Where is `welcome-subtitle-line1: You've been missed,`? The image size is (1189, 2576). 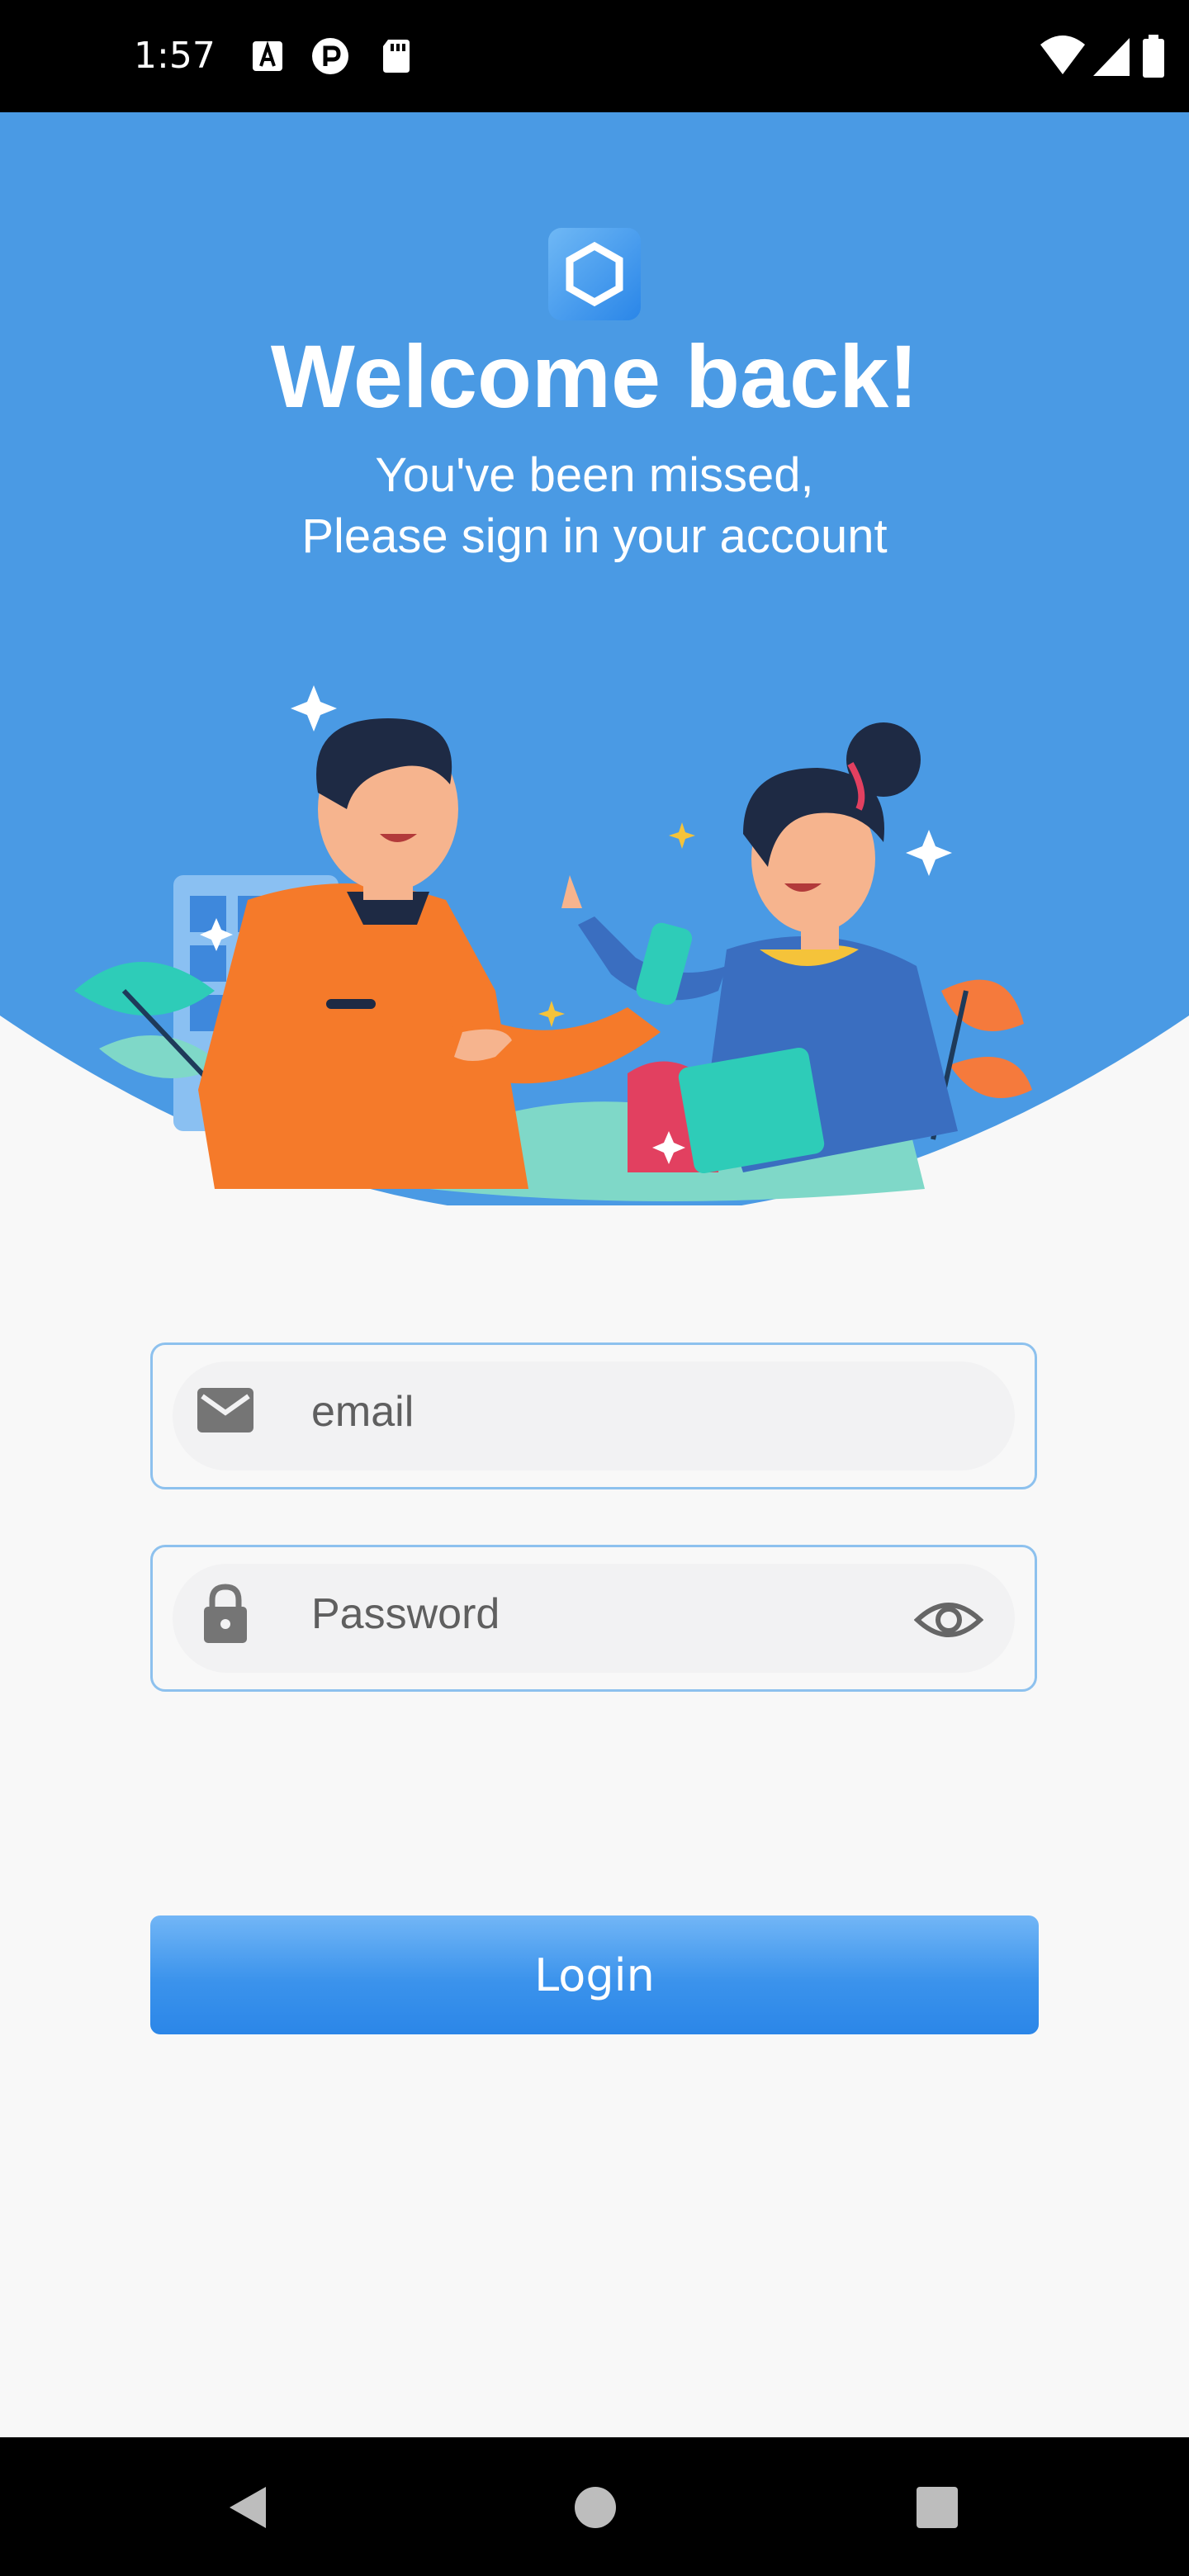 welcome-subtitle-line1: You've been missed, is located at coordinates (594, 475).